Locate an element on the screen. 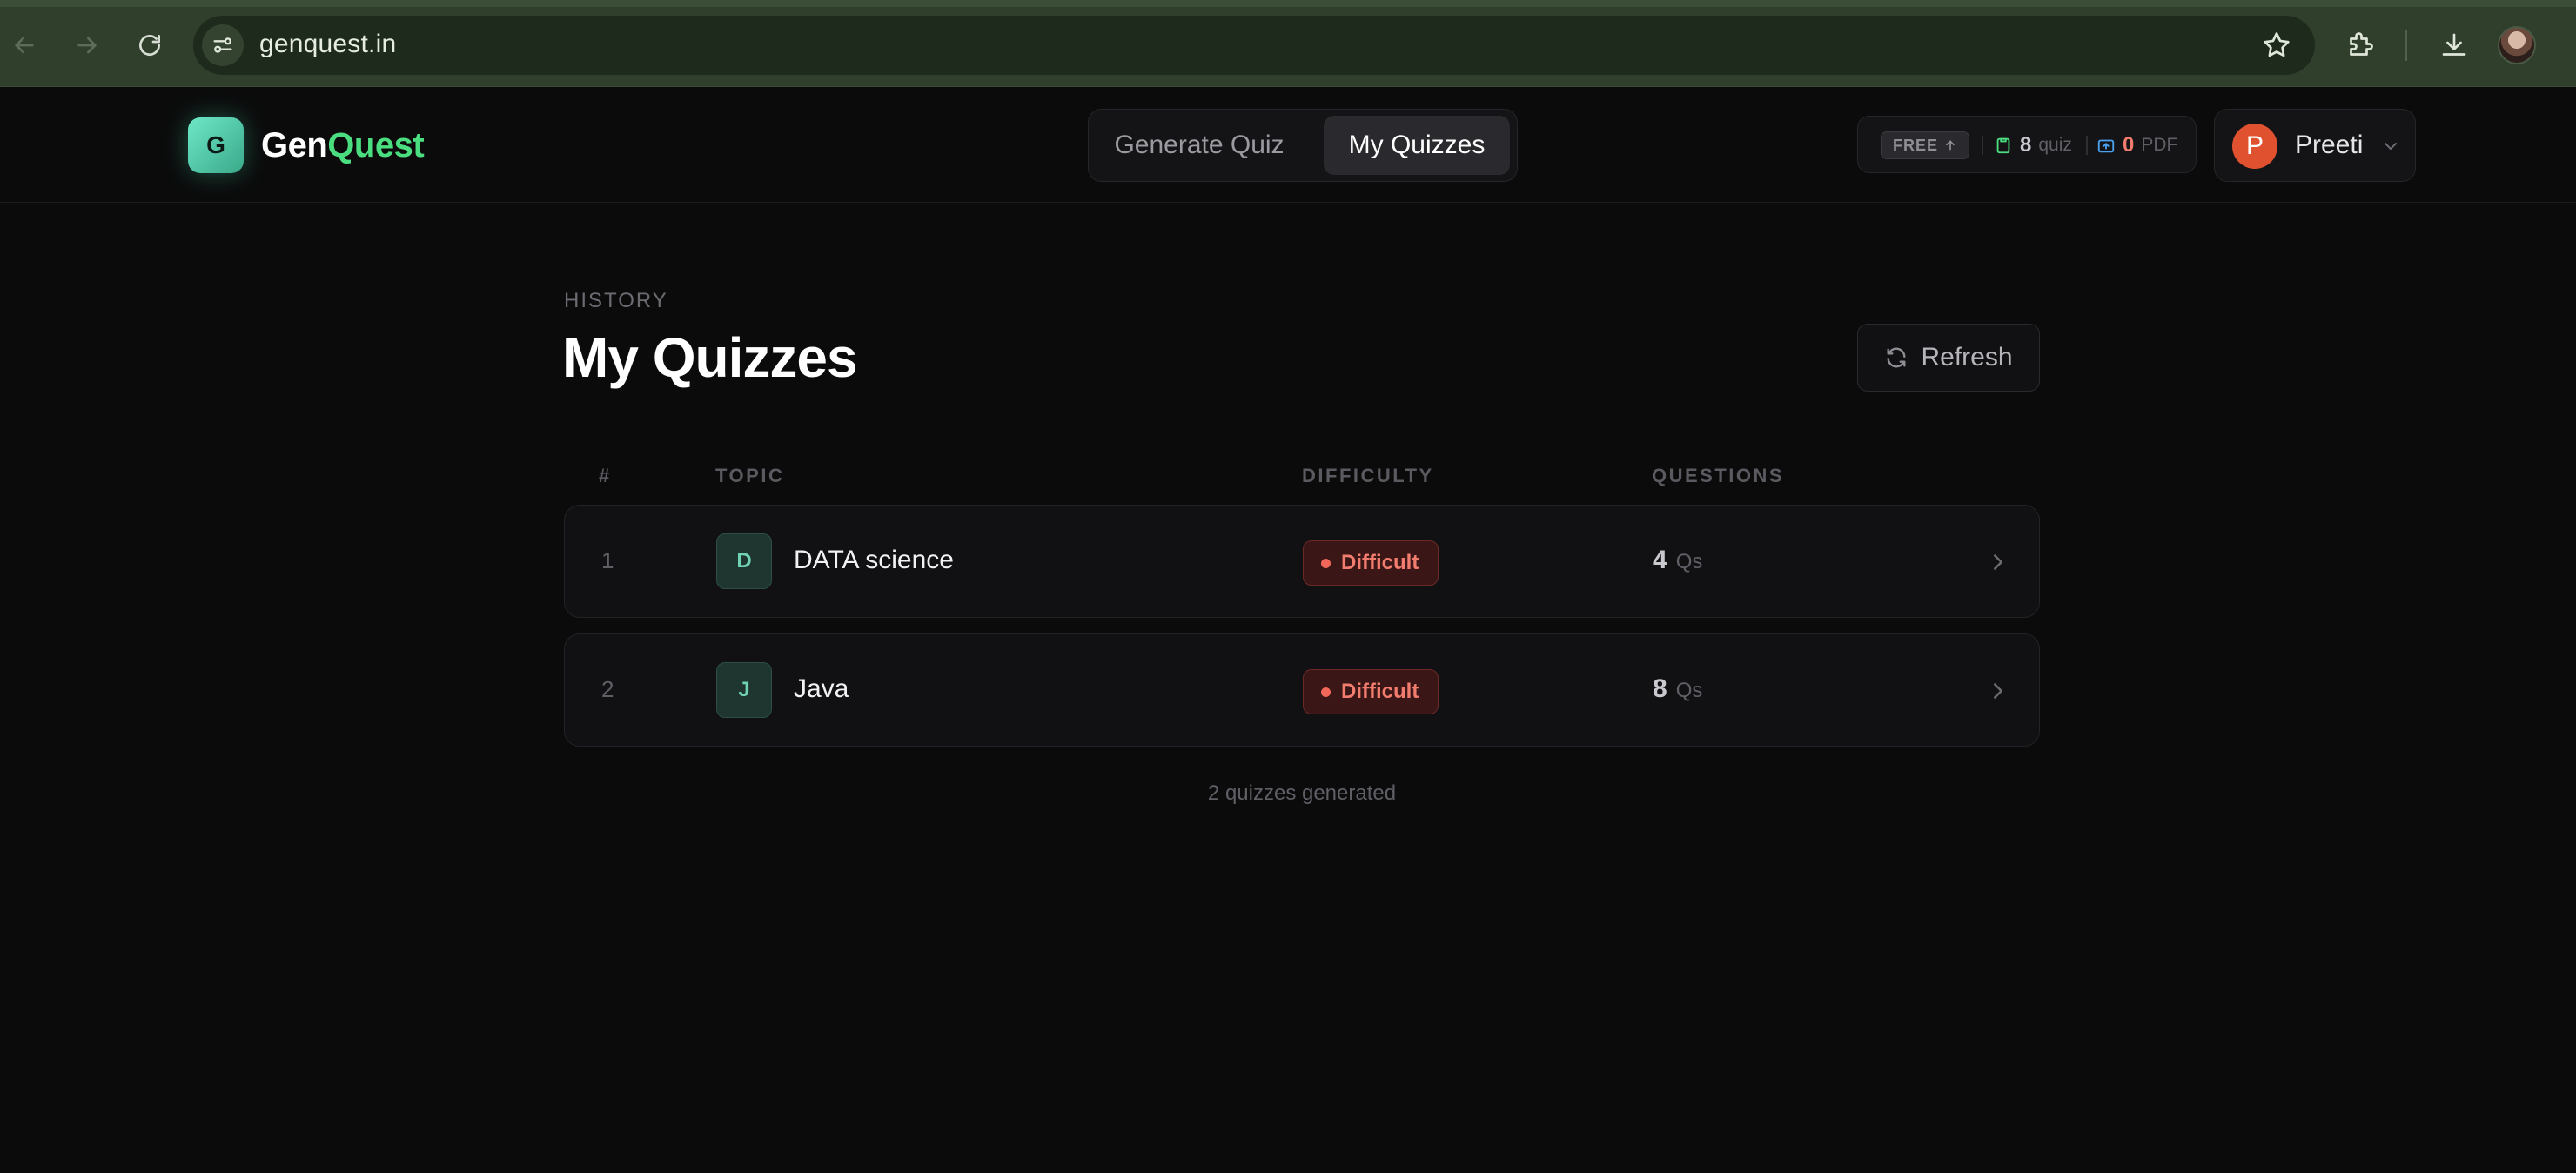 The image size is (2576, 1173). quiz-usage: 8 quiz is located at coordinates (2033, 145).